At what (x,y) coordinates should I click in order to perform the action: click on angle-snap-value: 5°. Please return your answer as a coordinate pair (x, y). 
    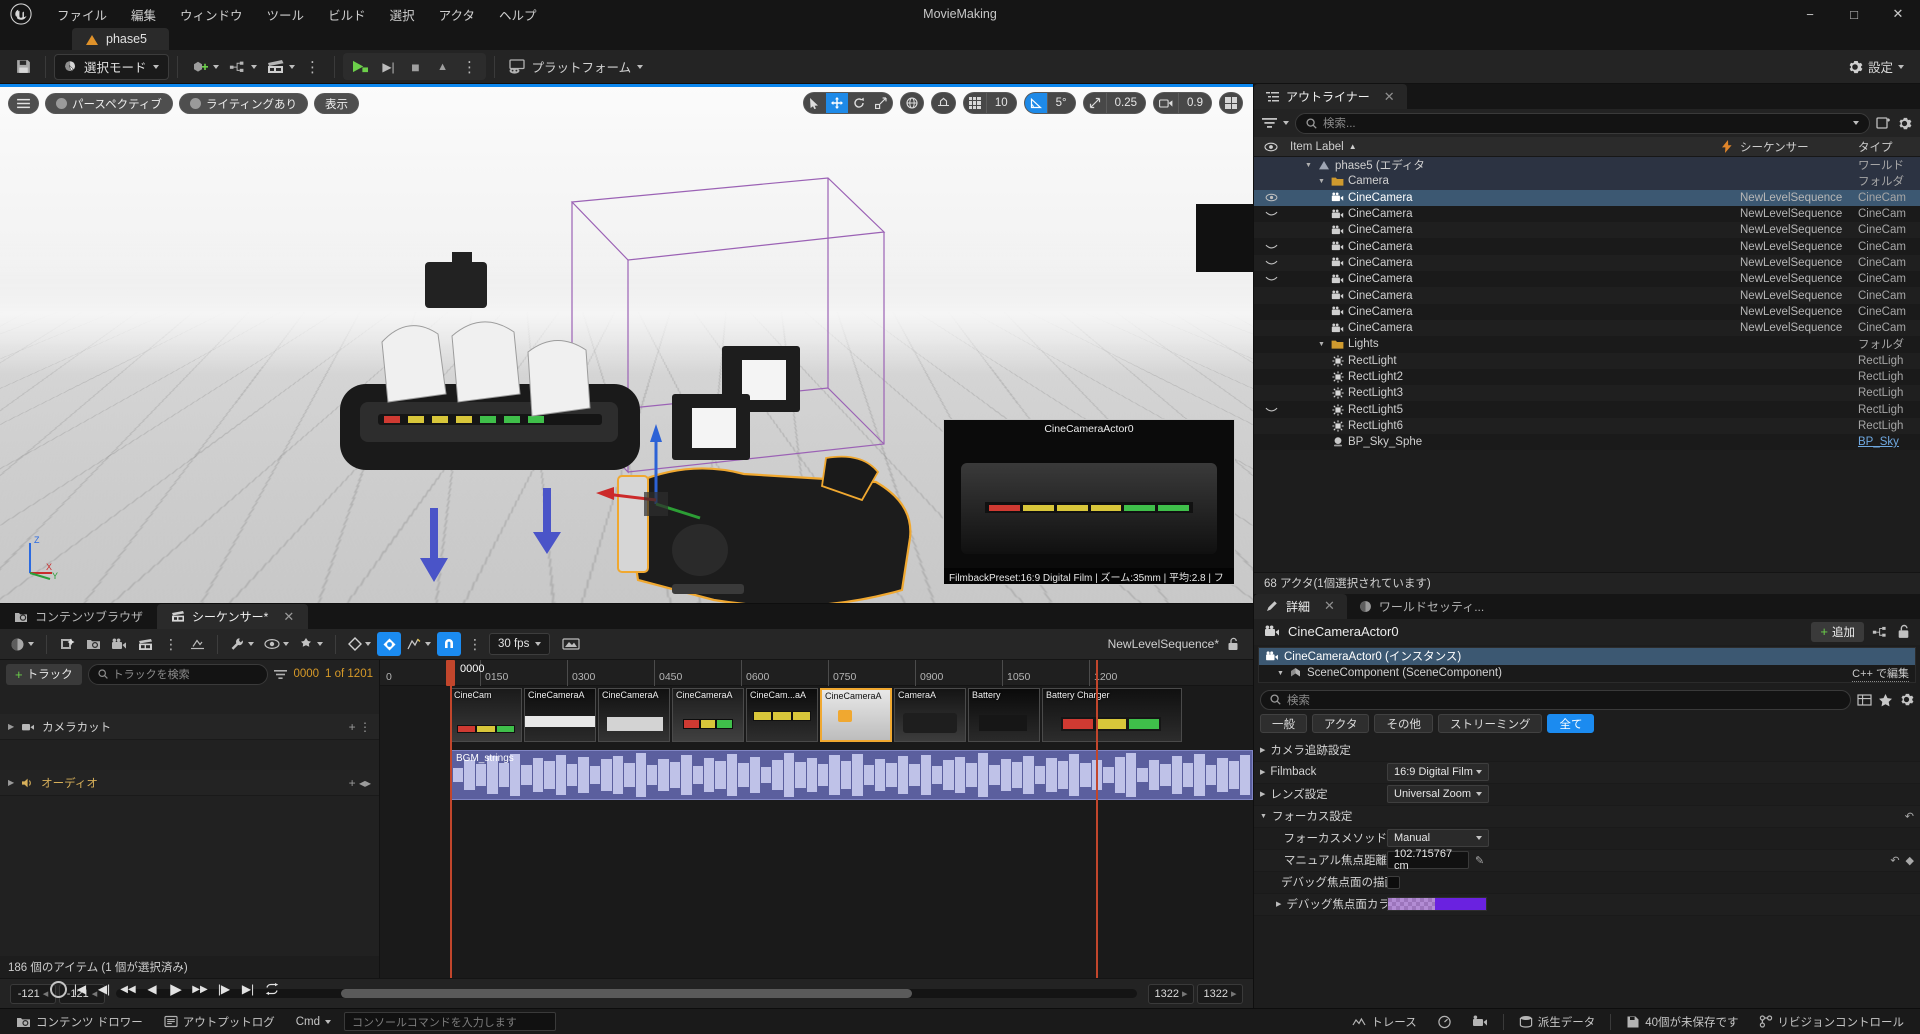
    Looking at the image, I should click on (1060, 103).